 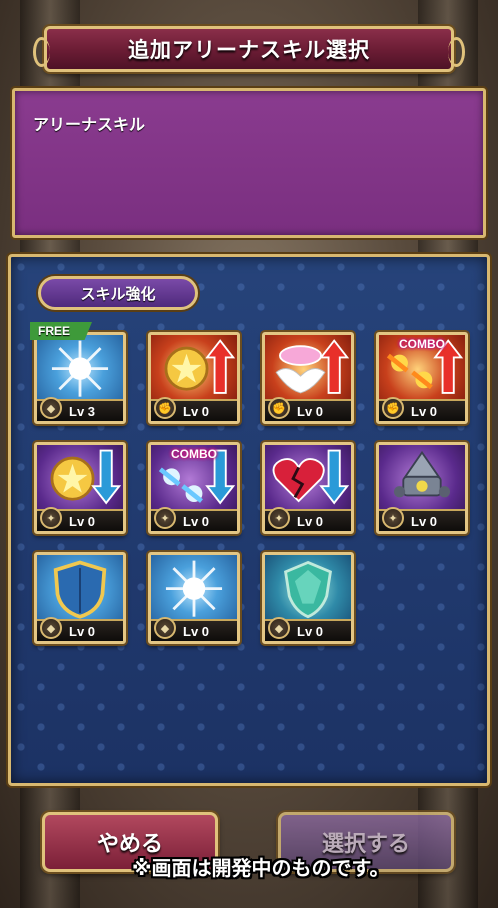 What do you see at coordinates (89, 124) in the screenshot?
I see `description-title: アリーナスキル` at bounding box center [89, 124].